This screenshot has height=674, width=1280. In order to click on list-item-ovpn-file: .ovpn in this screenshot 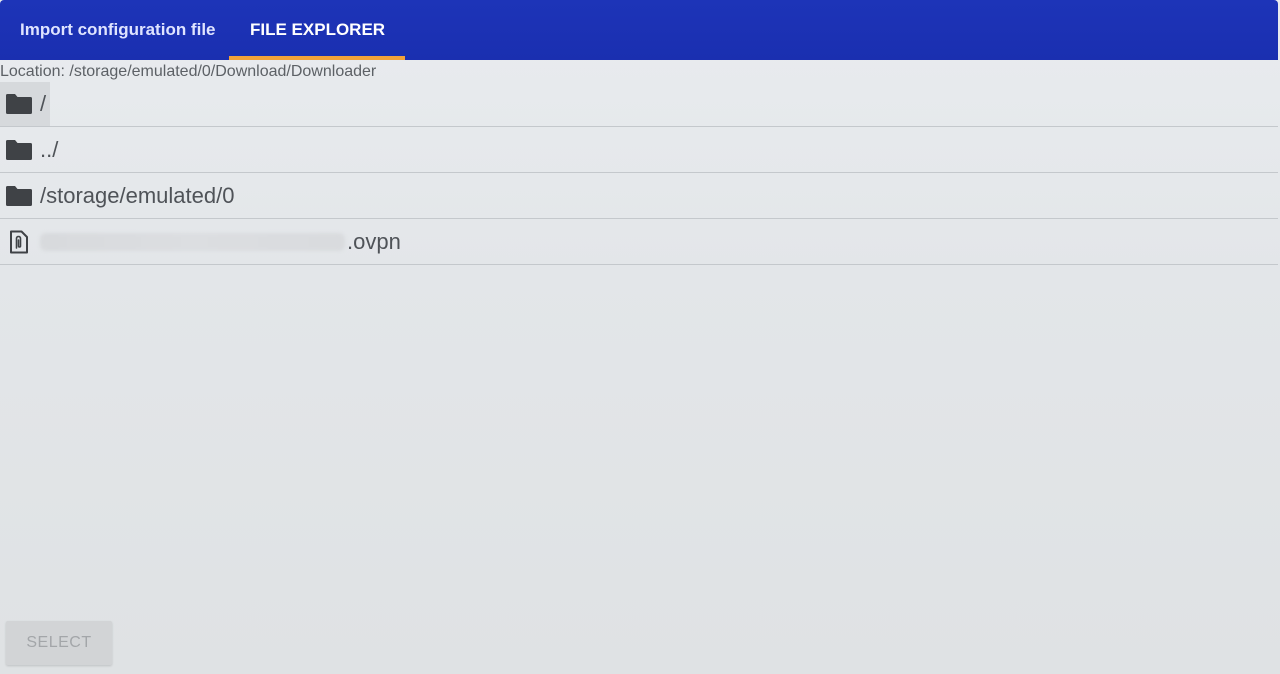, I will do `click(639, 242)`.